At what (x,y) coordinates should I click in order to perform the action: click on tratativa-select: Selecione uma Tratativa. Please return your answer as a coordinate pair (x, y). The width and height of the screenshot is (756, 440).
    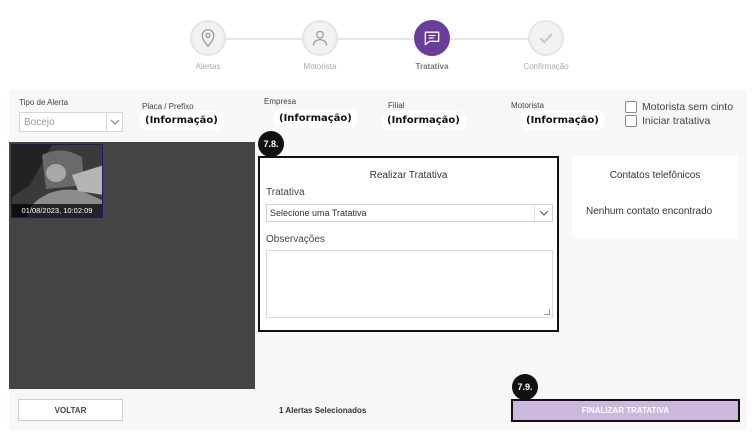
    Looking at the image, I should click on (409, 213).